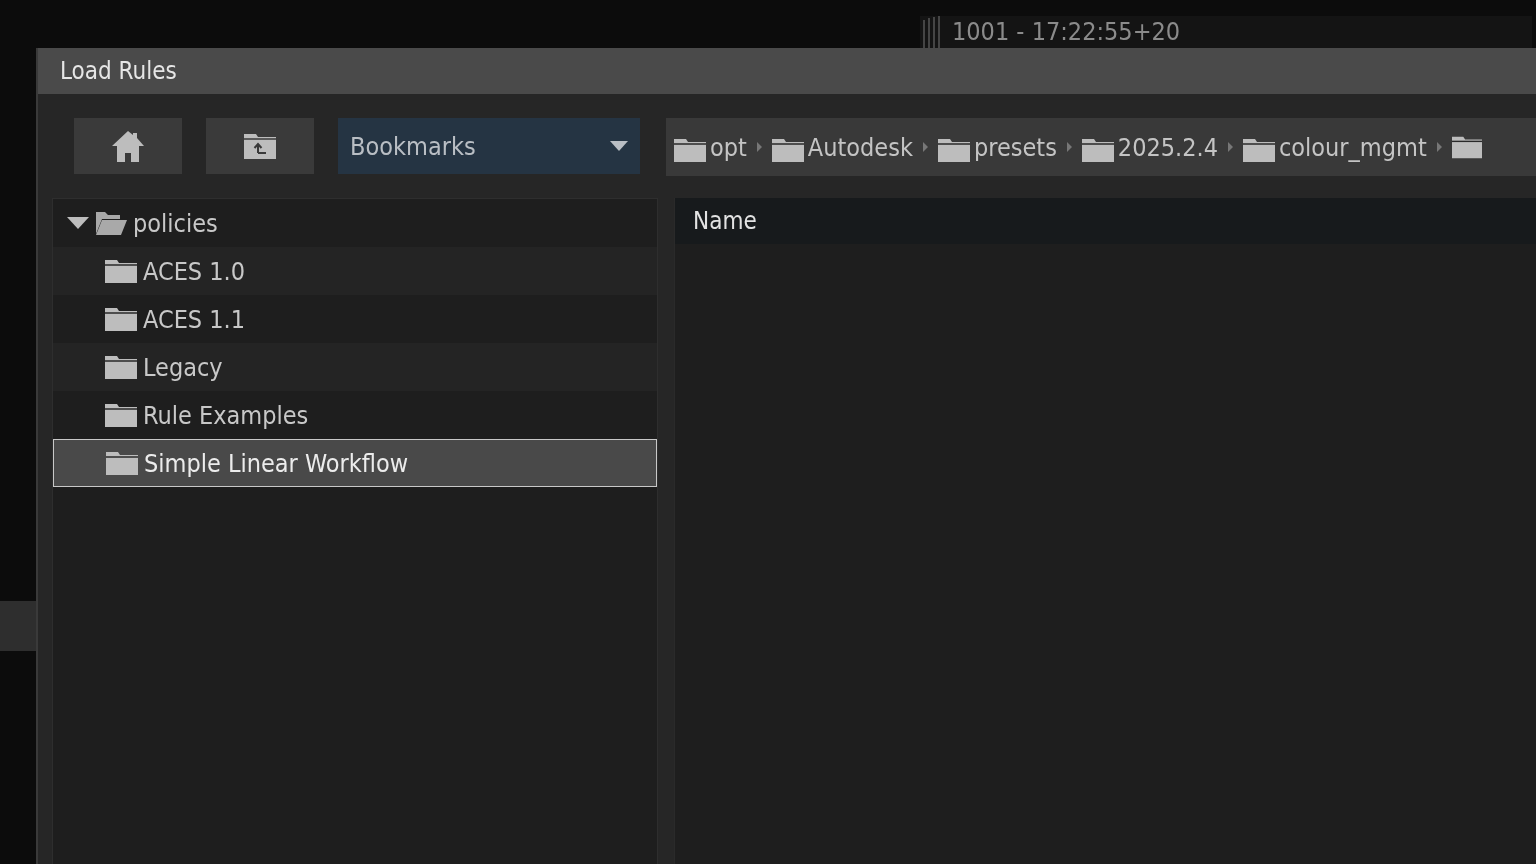 This screenshot has height=864, width=1536. What do you see at coordinates (1066, 32) in the screenshot?
I see `timecode: 1001 - 17:22:55+20` at bounding box center [1066, 32].